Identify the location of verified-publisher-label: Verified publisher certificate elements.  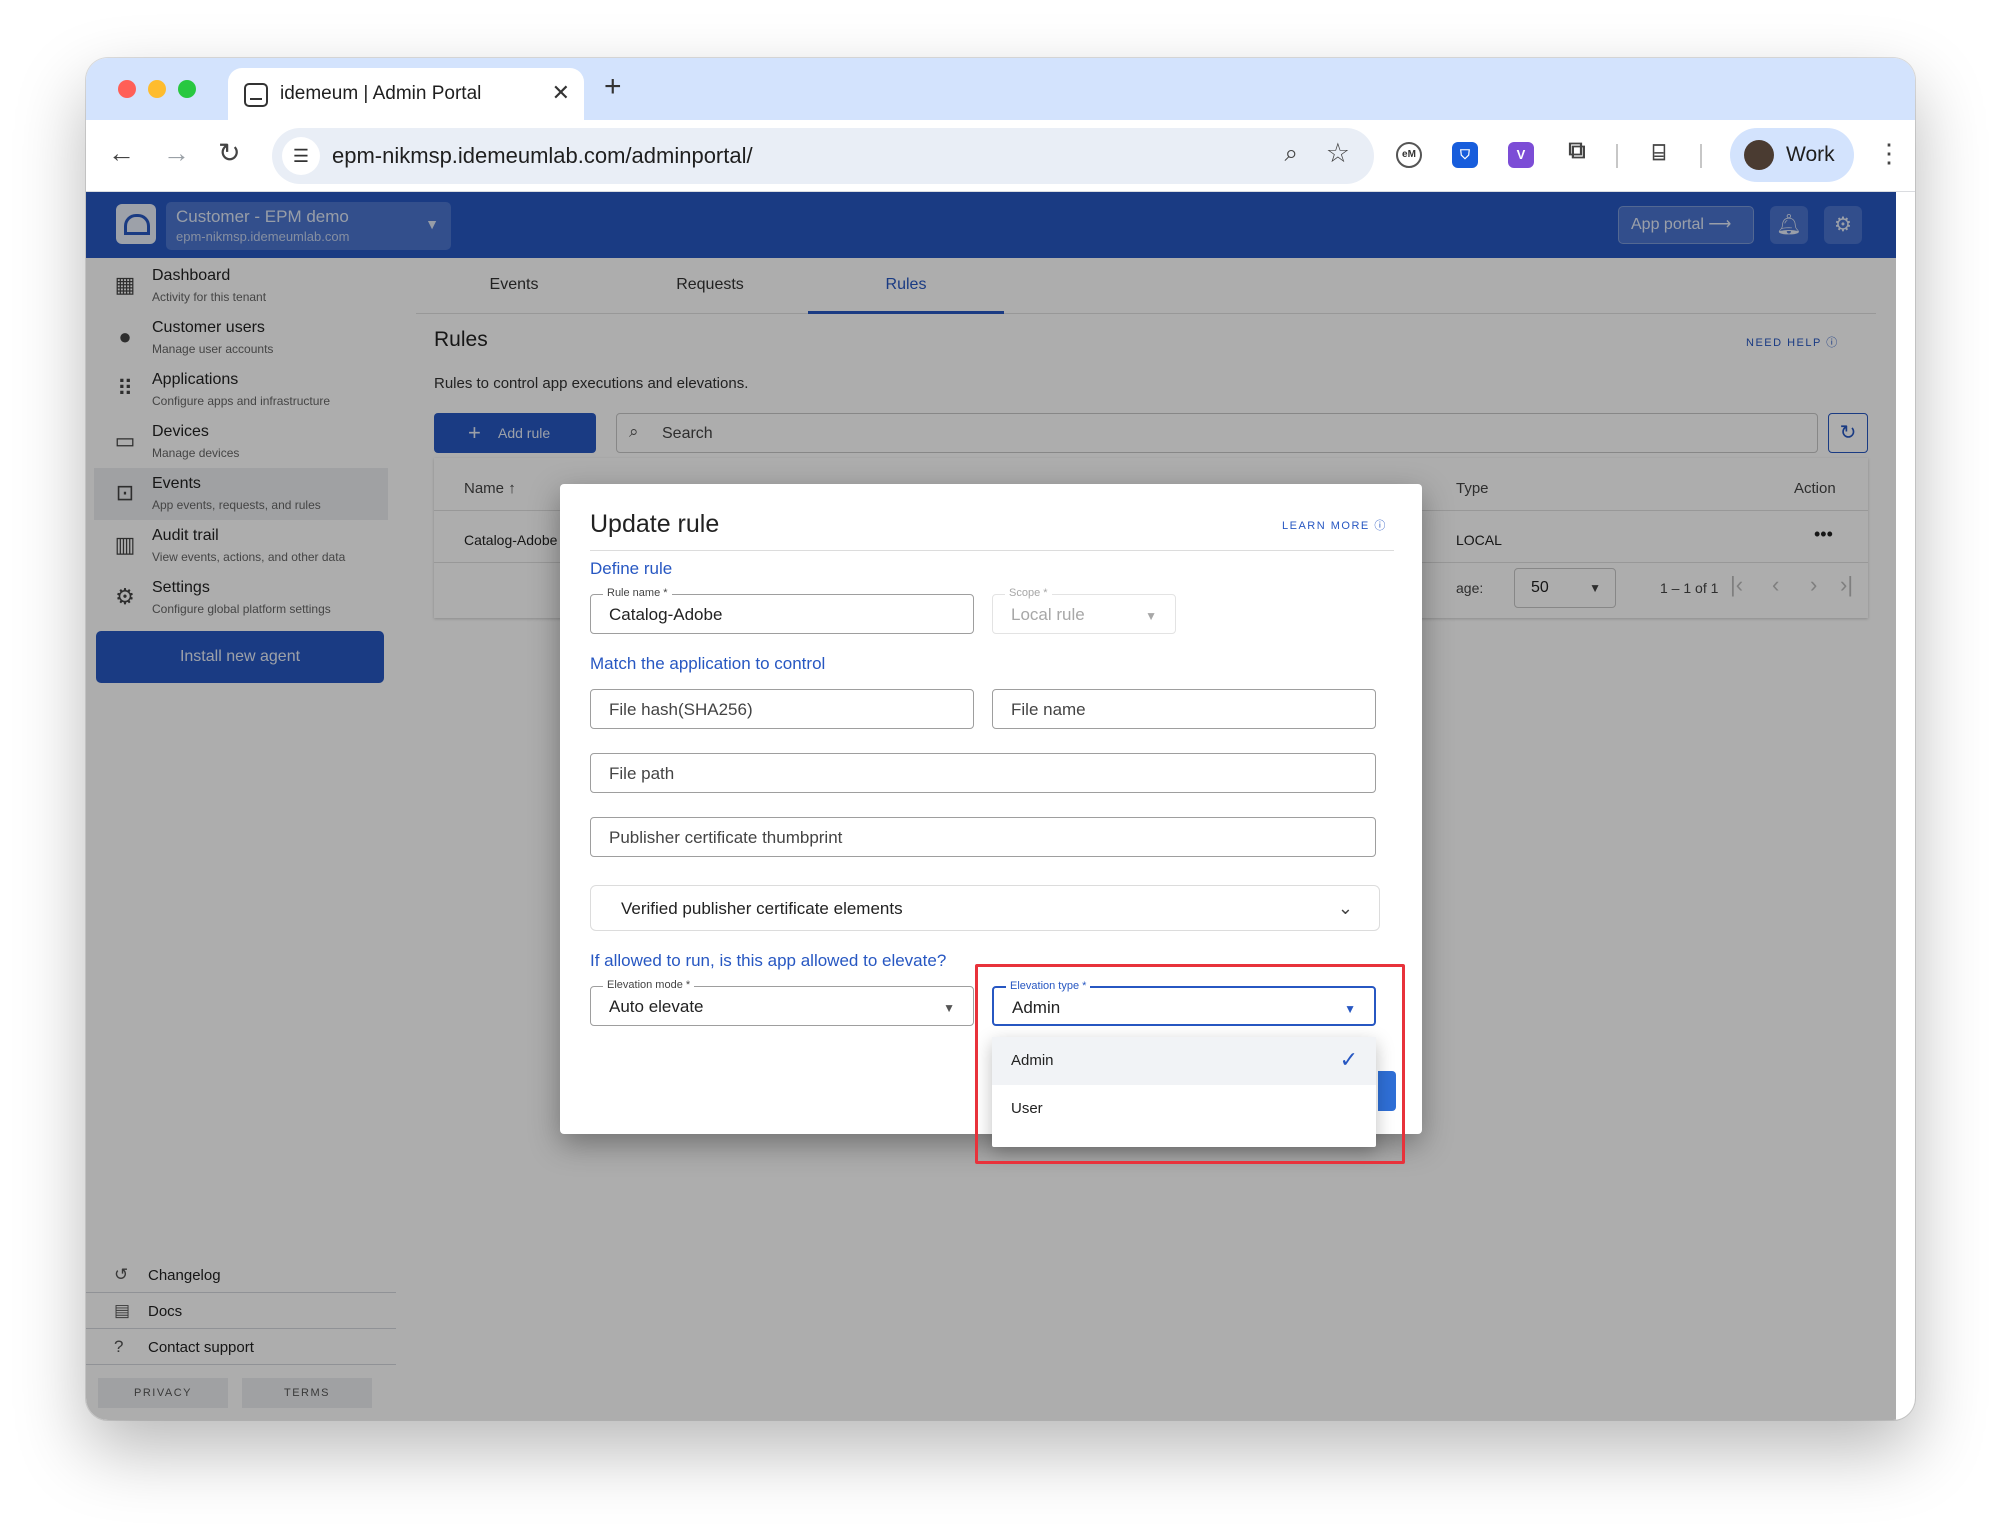
(762, 908).